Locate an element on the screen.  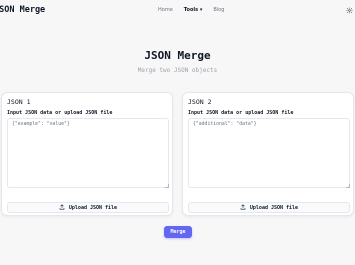
top-nav-bar: JSON Merge Home Tools ▾ Blog is located at coordinates (177, 11).